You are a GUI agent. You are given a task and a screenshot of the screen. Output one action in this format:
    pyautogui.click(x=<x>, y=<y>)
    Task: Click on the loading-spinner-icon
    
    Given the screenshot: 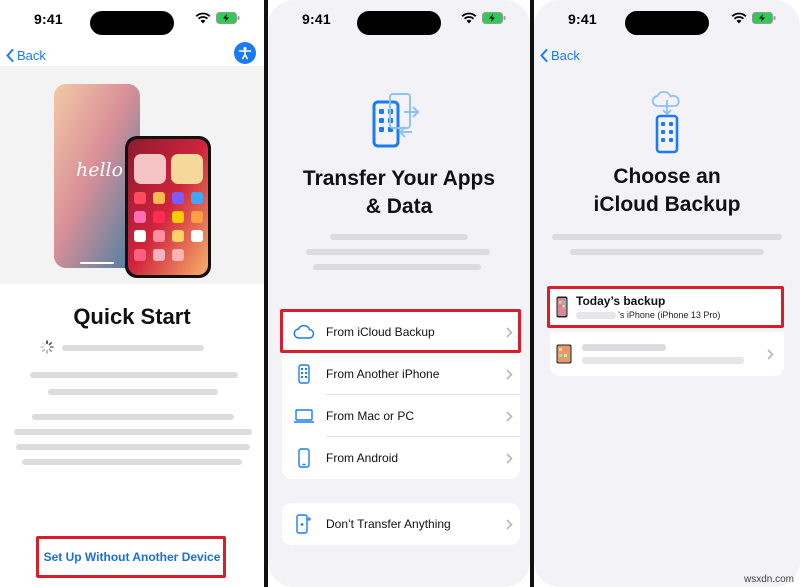 What is the action you would take?
    pyautogui.click(x=47, y=347)
    